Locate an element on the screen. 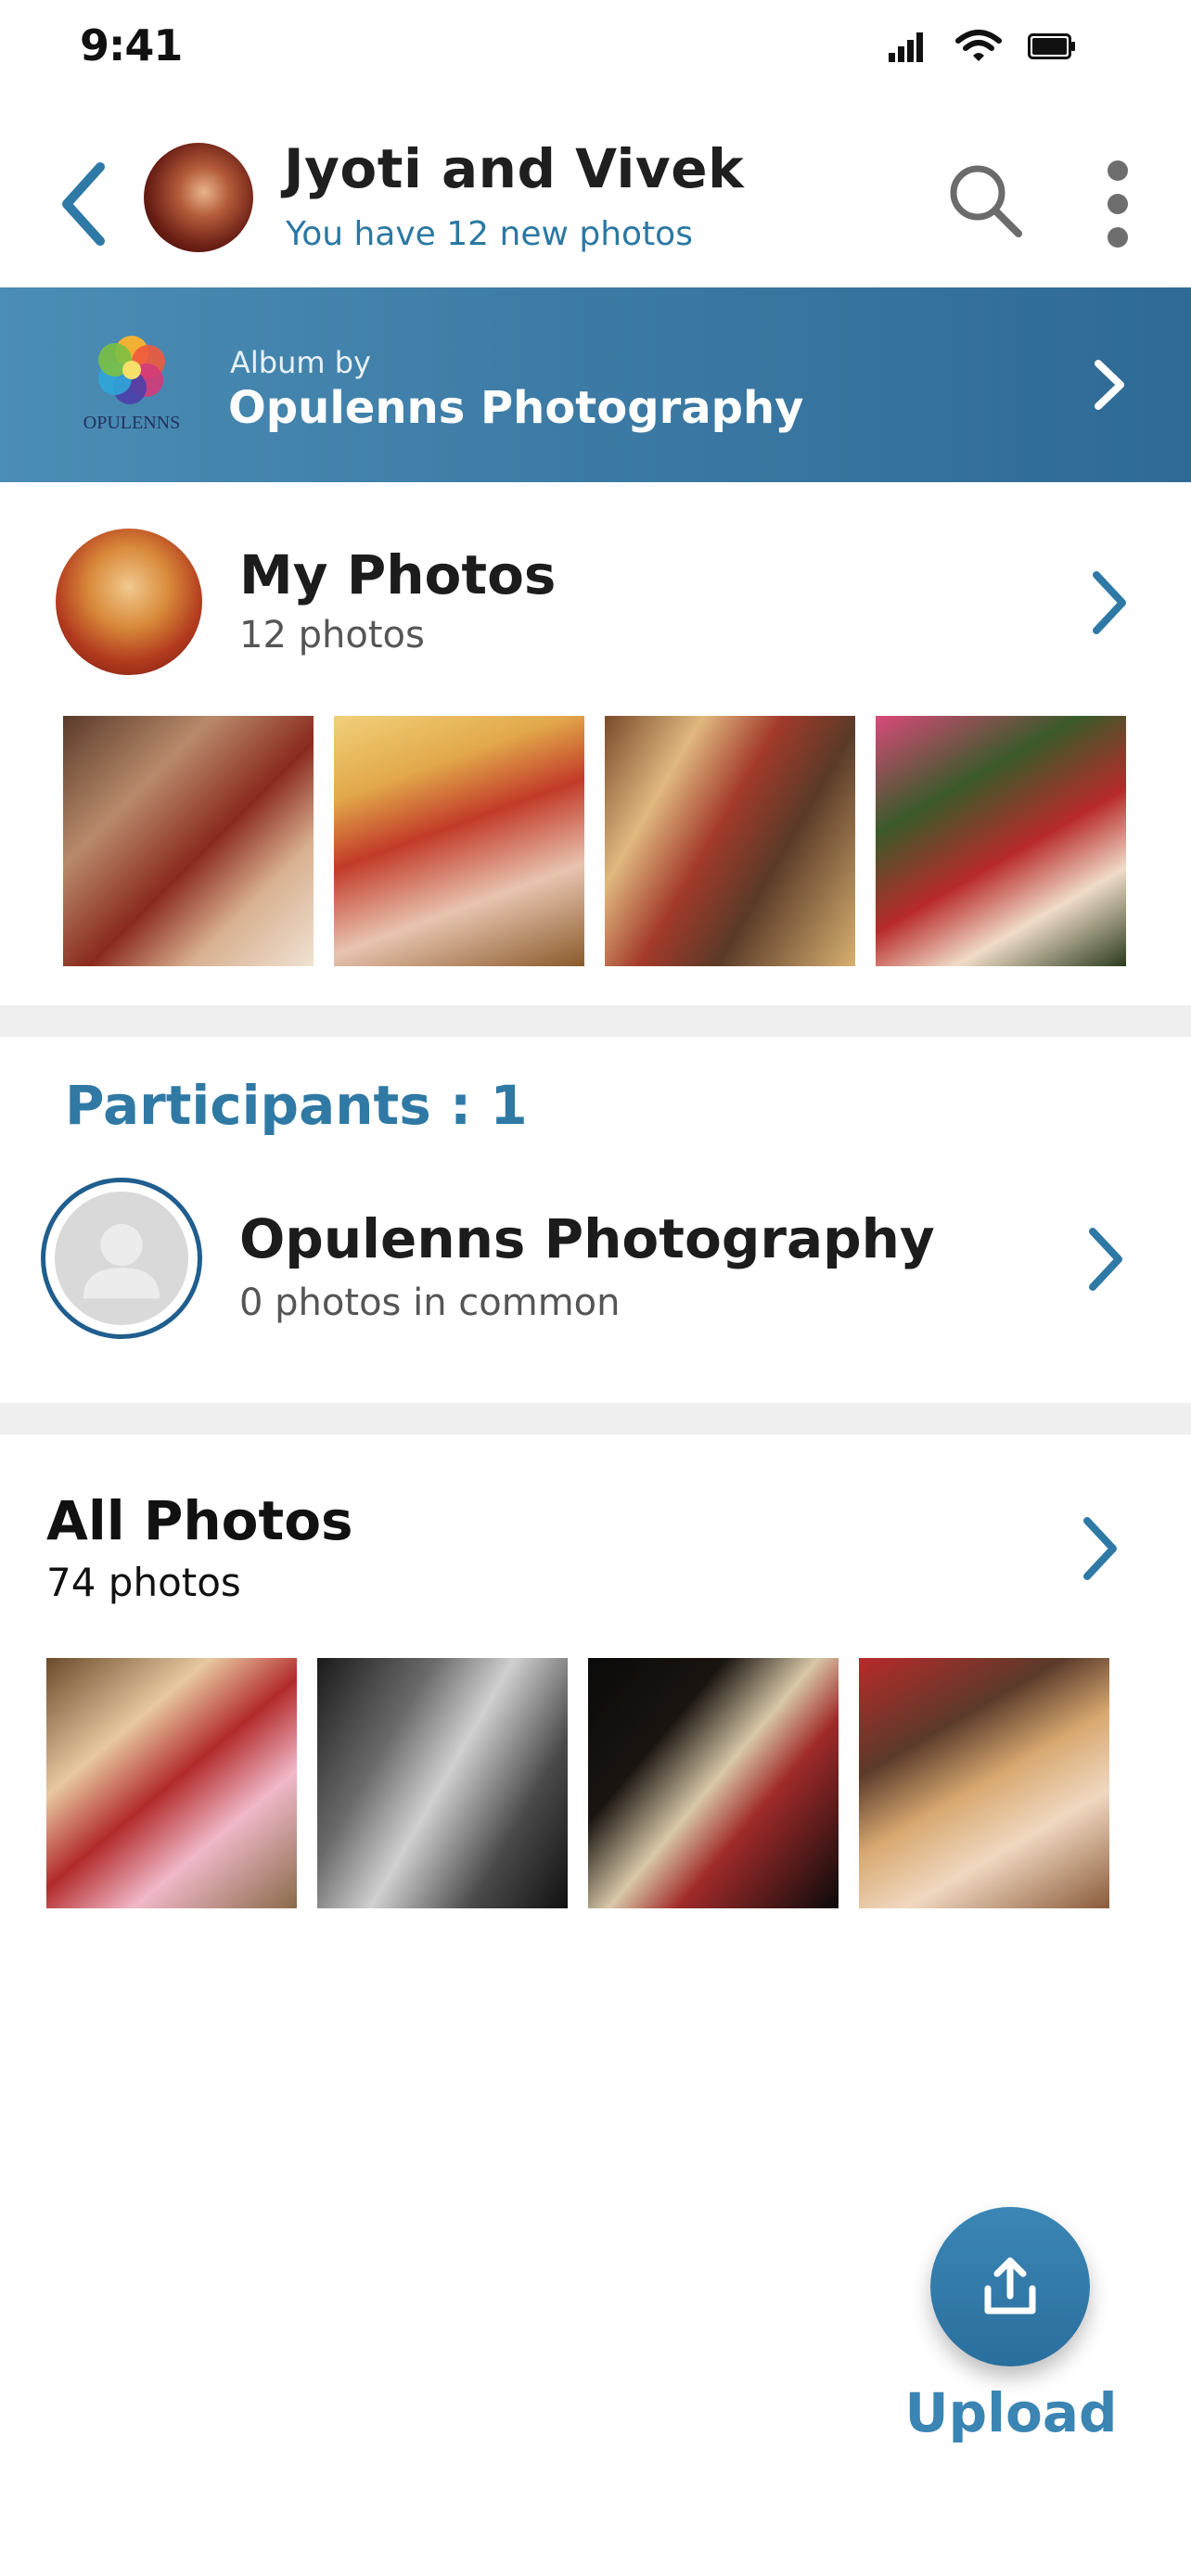 This screenshot has width=1191, height=2576. chat-header: Jyoti and Vivek You have 12 new photos is located at coordinates (595, 204).